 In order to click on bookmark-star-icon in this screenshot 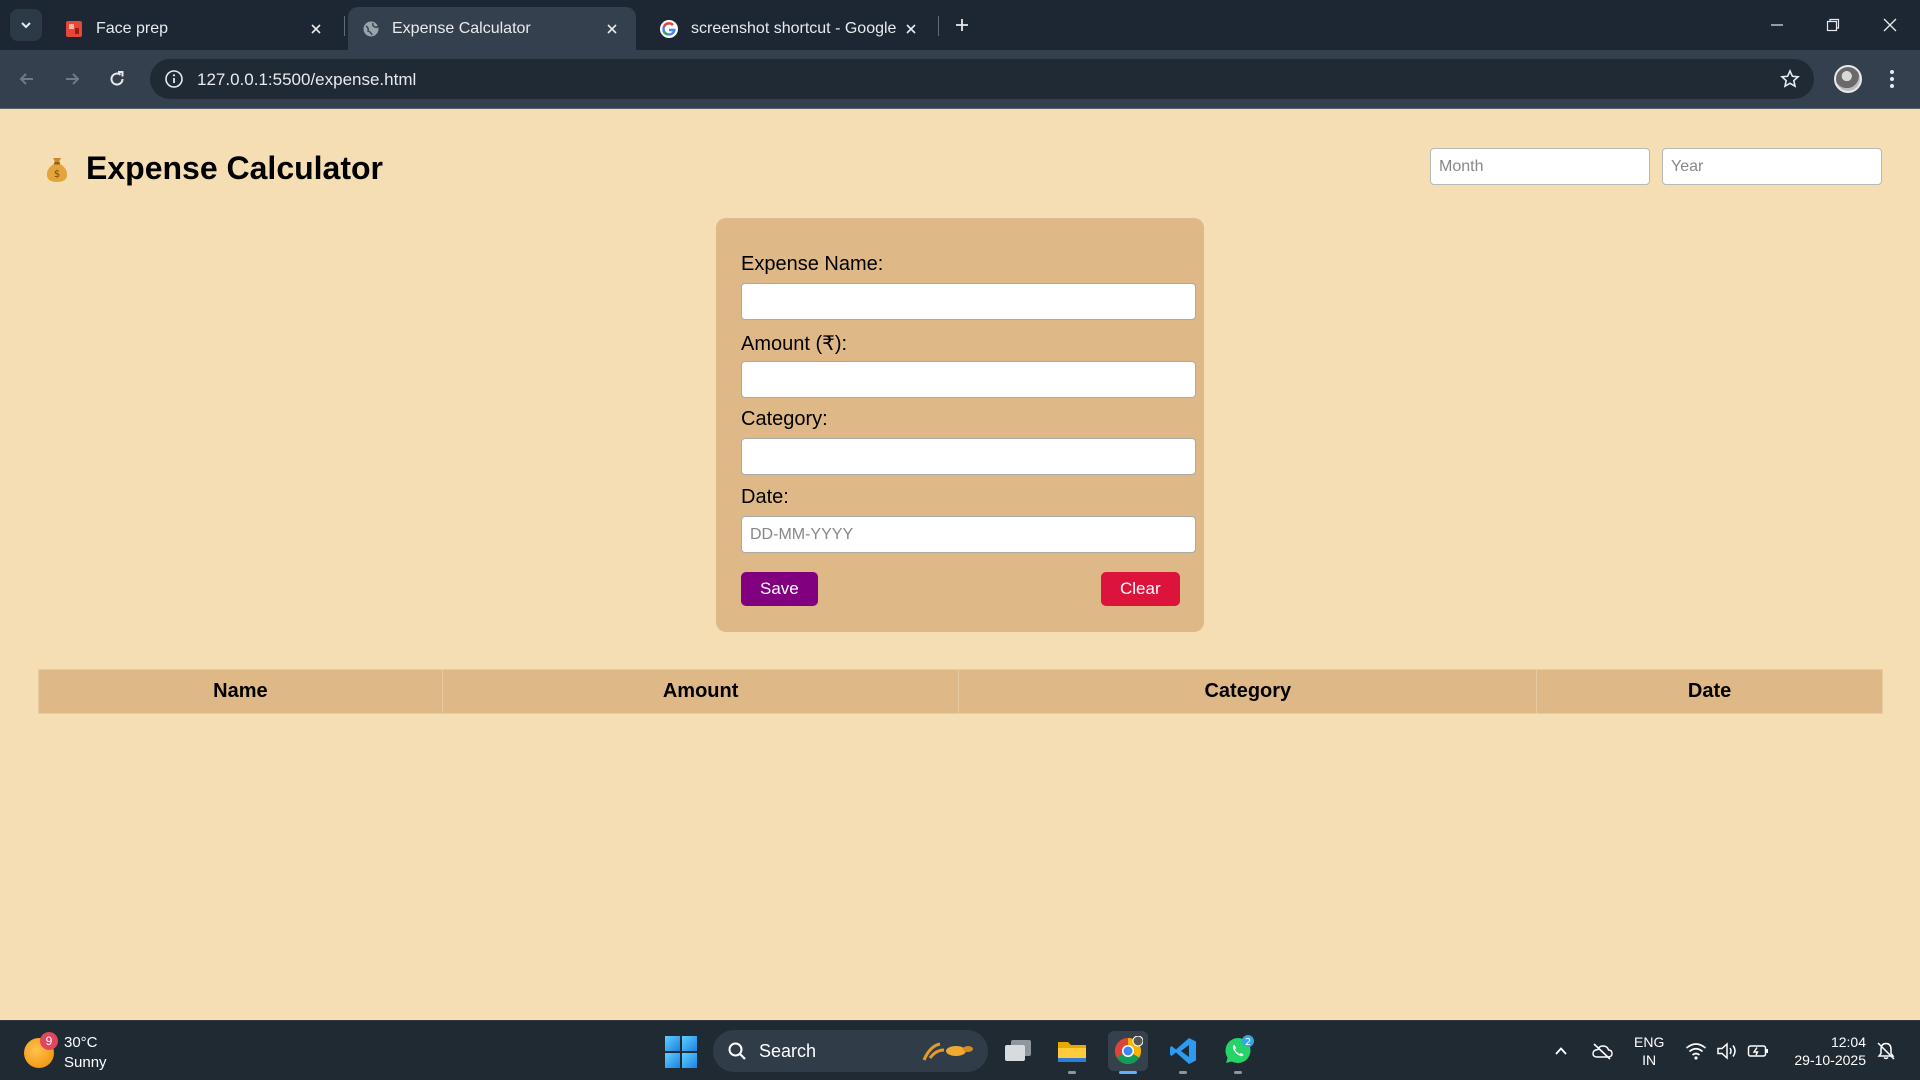, I will do `click(1790, 79)`.